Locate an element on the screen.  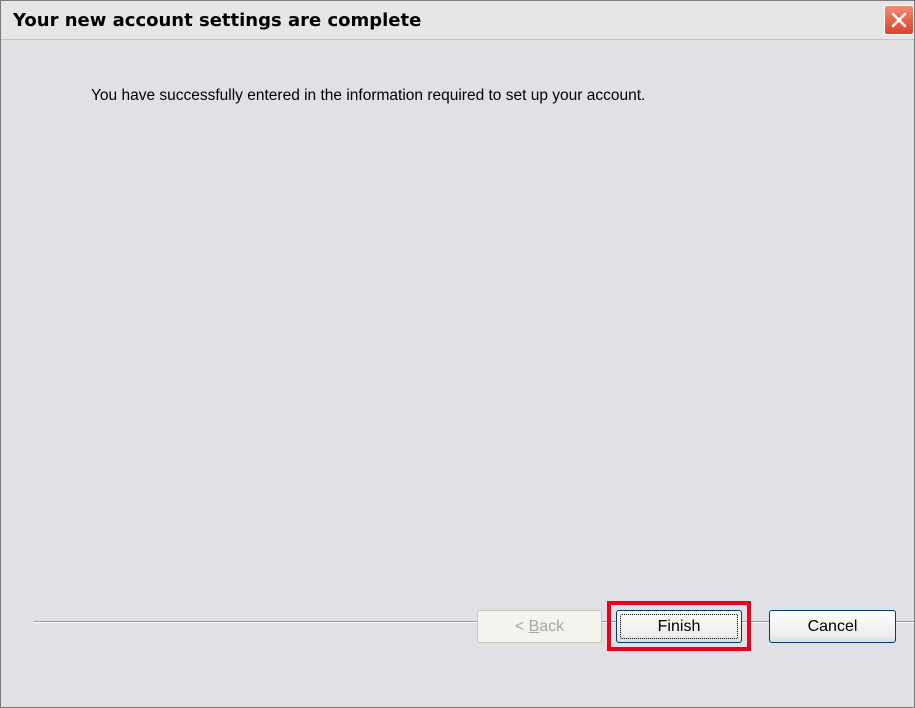
finish-button: Finish is located at coordinates (679, 626).